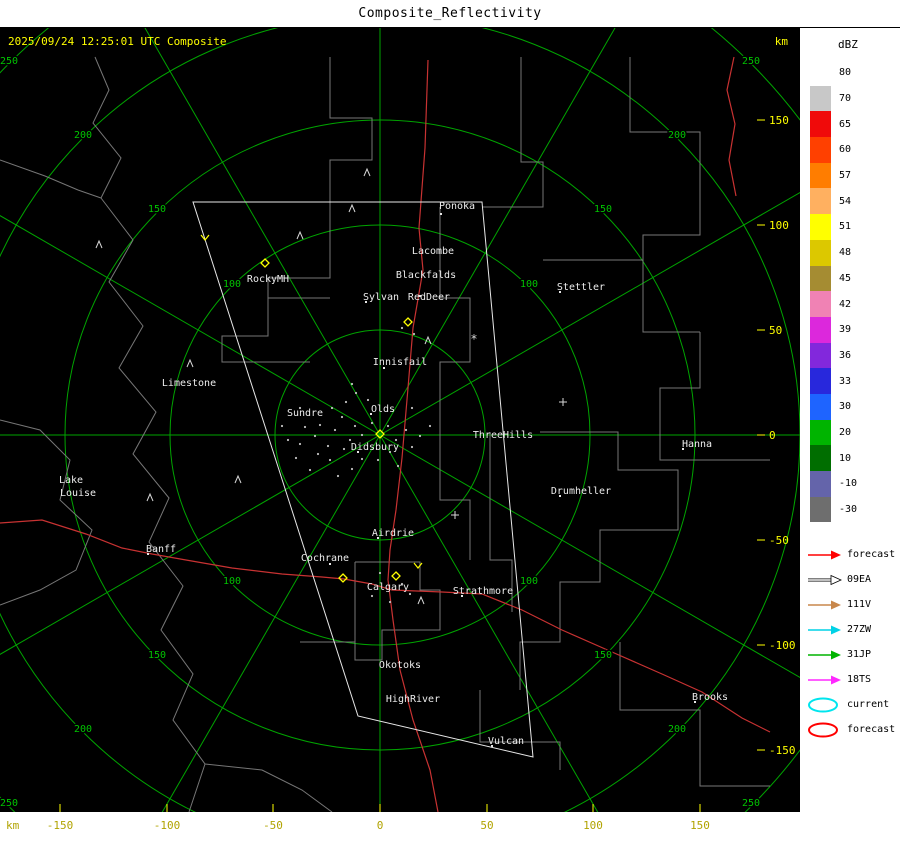 Image resolution: width=900 pixels, height=841 pixels. Describe the element at coordinates (845, 176) in the screenshot. I see `colorbar-value-label: 57` at that location.